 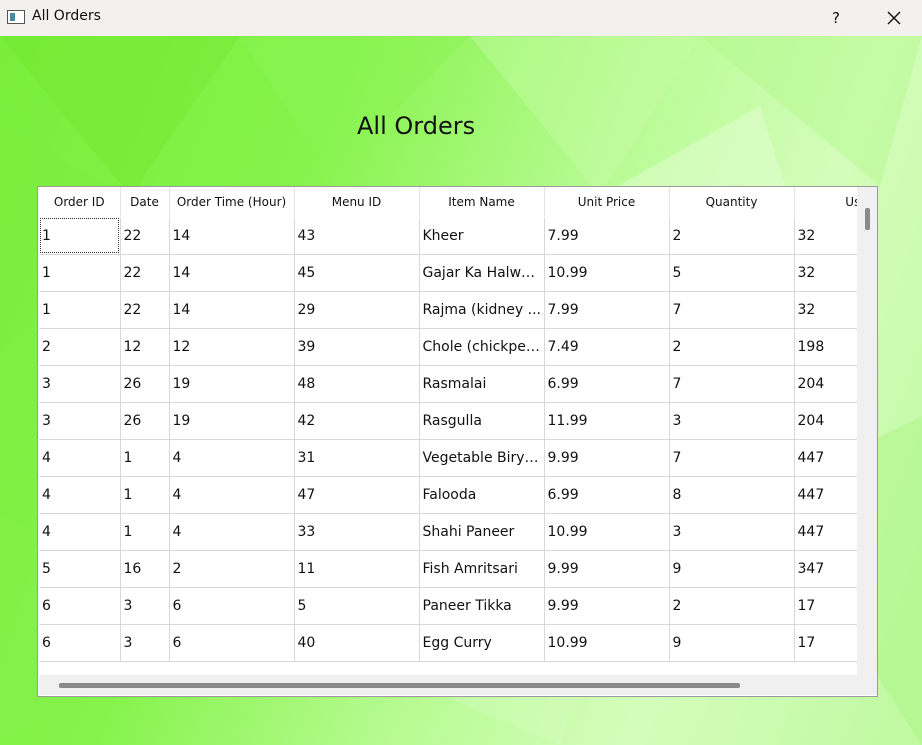 I want to click on cell-menu-id: 48, so click(x=357, y=384).